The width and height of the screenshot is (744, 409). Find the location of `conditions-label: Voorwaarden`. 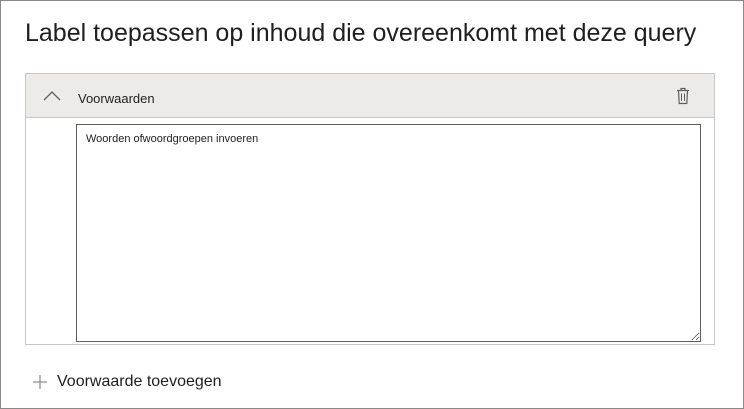

conditions-label: Voorwaarden is located at coordinates (116, 98).